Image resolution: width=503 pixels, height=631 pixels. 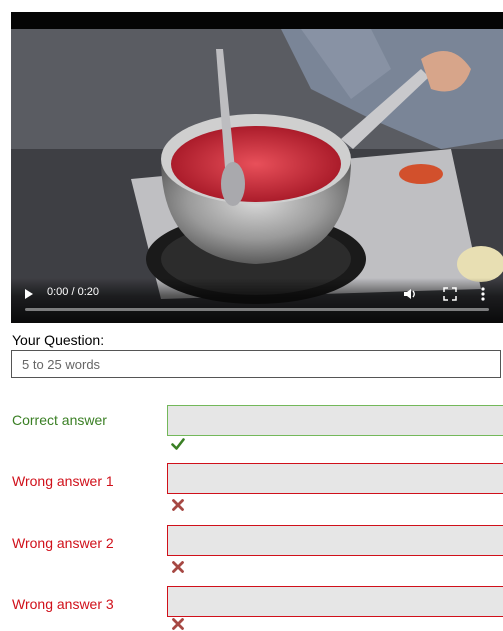 I want to click on question-input, so click(x=256, y=364).